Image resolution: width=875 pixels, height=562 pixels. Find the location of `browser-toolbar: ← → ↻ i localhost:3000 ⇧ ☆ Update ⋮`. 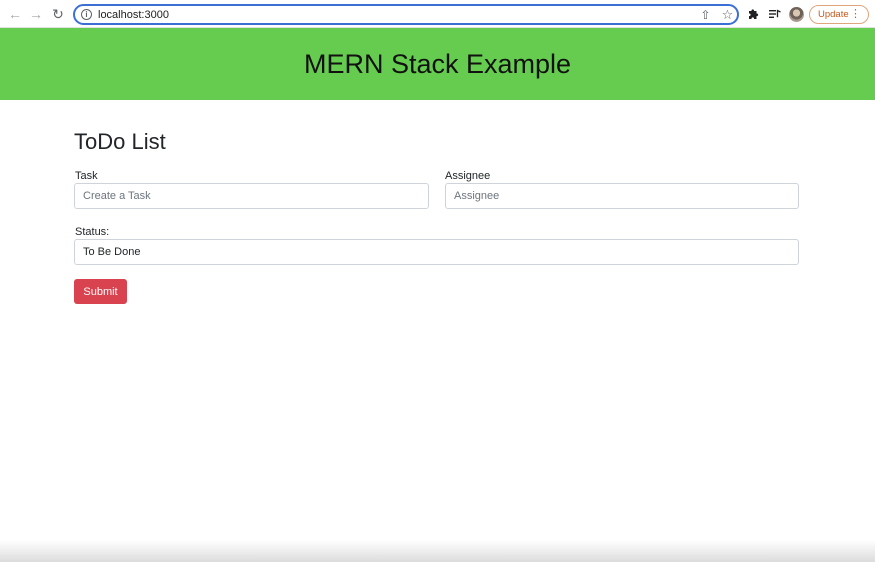

browser-toolbar: ← → ↻ i localhost:3000 ⇧ ☆ Update ⋮ is located at coordinates (437, 14).